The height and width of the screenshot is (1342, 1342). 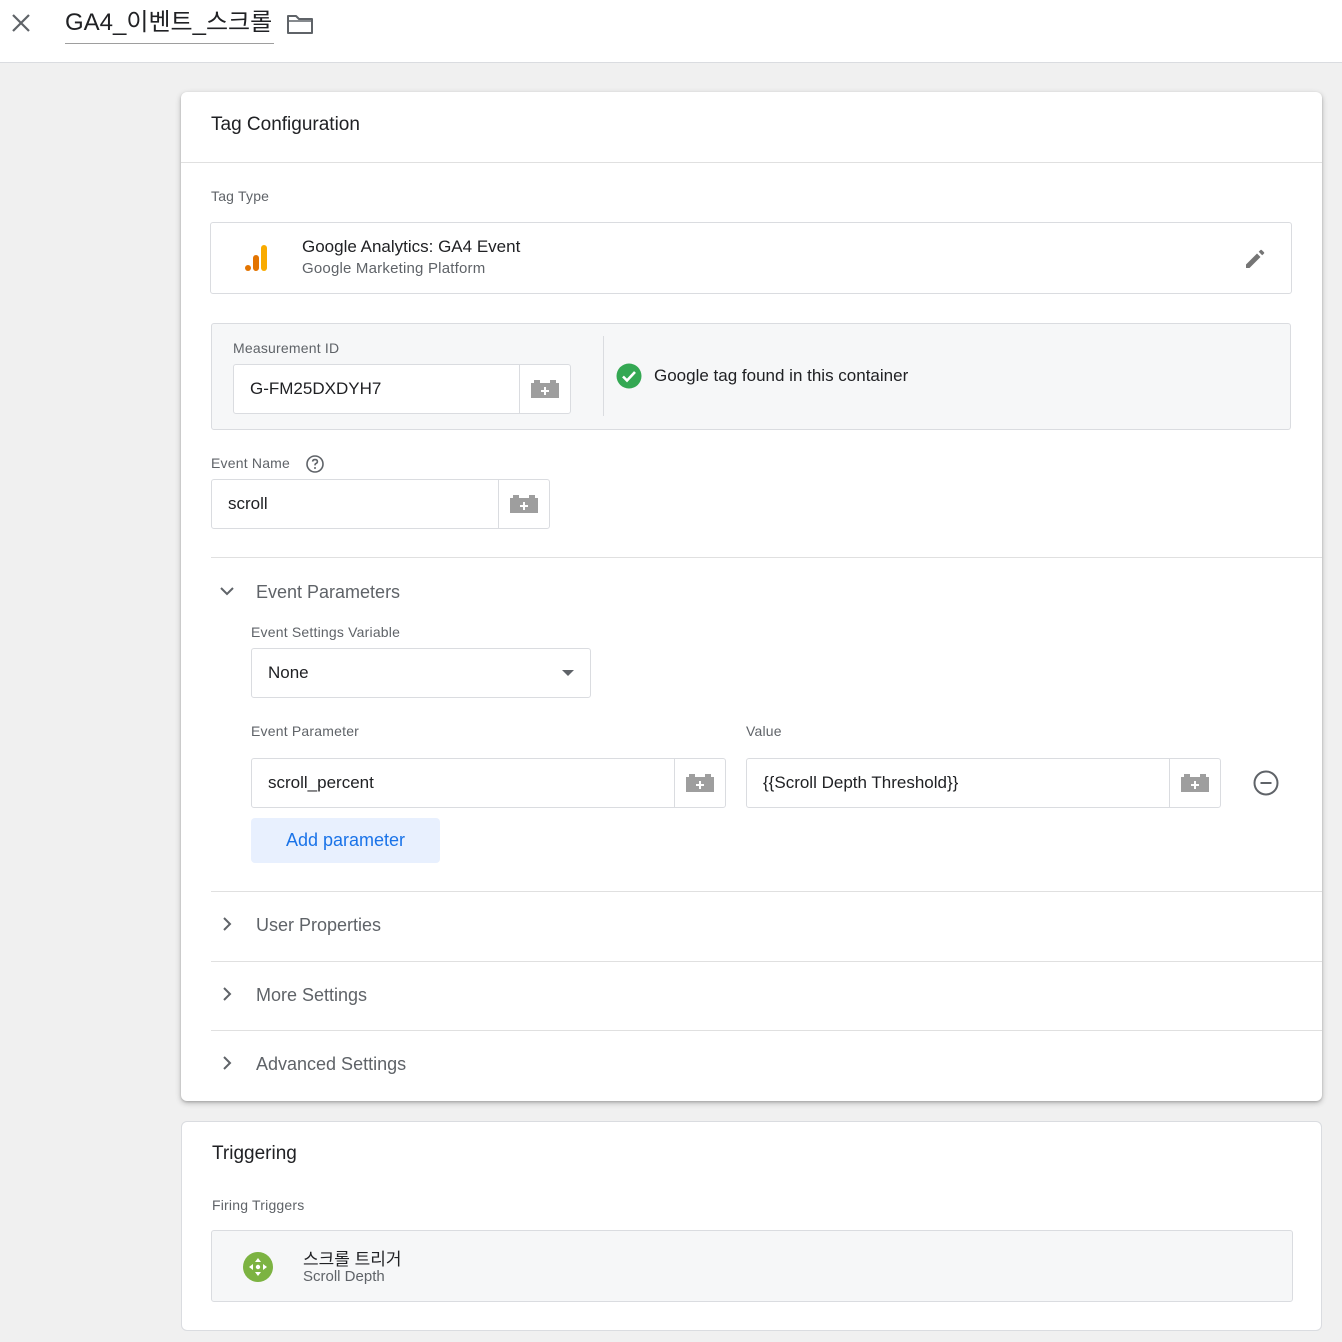 I want to click on tag-found-status: Google tag found in this container, so click(x=781, y=375).